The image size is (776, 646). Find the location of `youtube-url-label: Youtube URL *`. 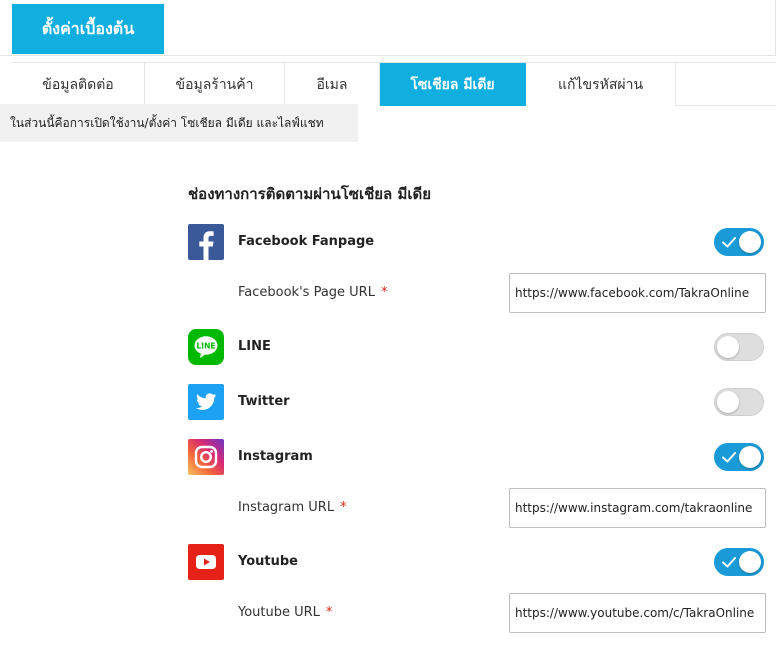

youtube-url-label: Youtube URL * is located at coordinates (285, 612).